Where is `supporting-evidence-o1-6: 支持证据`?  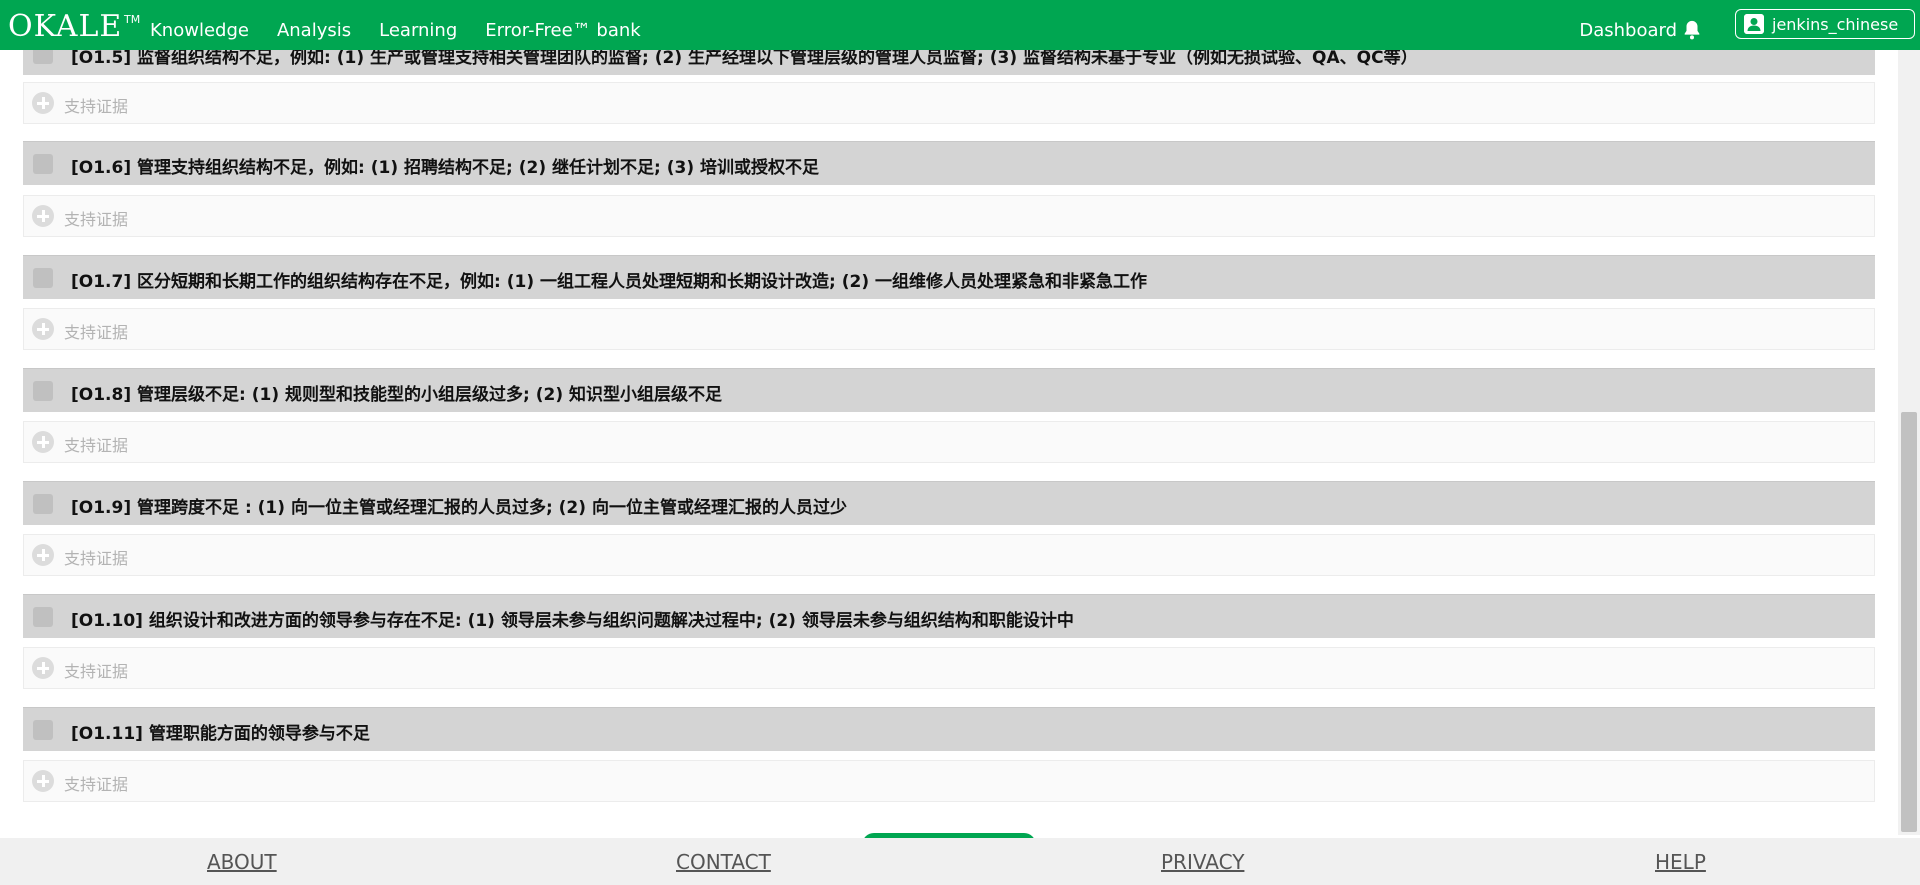 supporting-evidence-o1-6: 支持证据 is located at coordinates (949, 216).